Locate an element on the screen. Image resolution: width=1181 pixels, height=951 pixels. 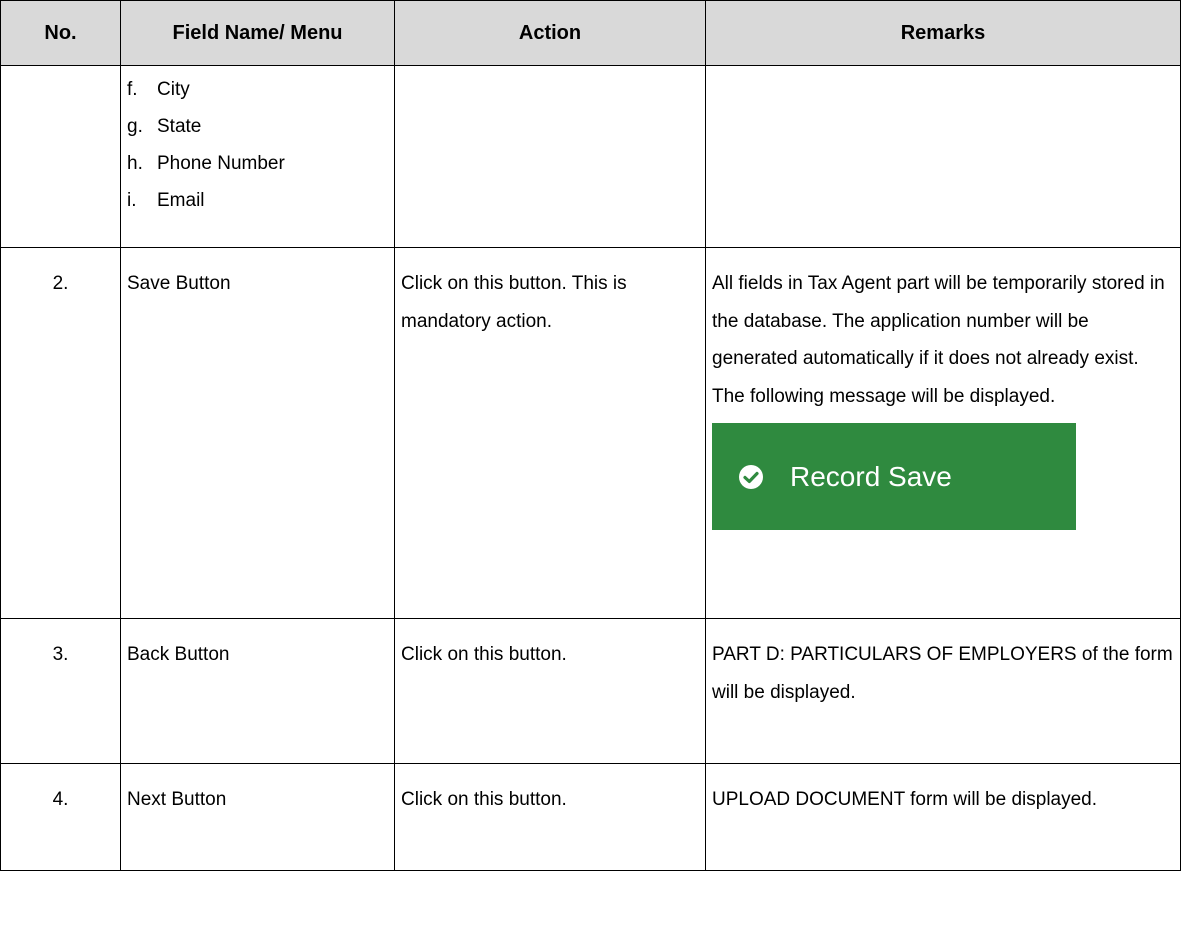
row-number: 4. is located at coordinates (60, 799).